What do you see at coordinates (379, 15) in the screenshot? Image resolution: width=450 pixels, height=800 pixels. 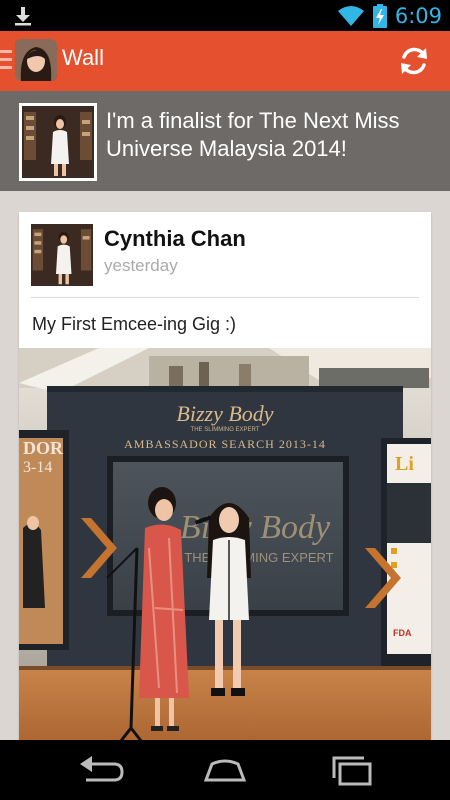 I see `battery-charging-icon` at bounding box center [379, 15].